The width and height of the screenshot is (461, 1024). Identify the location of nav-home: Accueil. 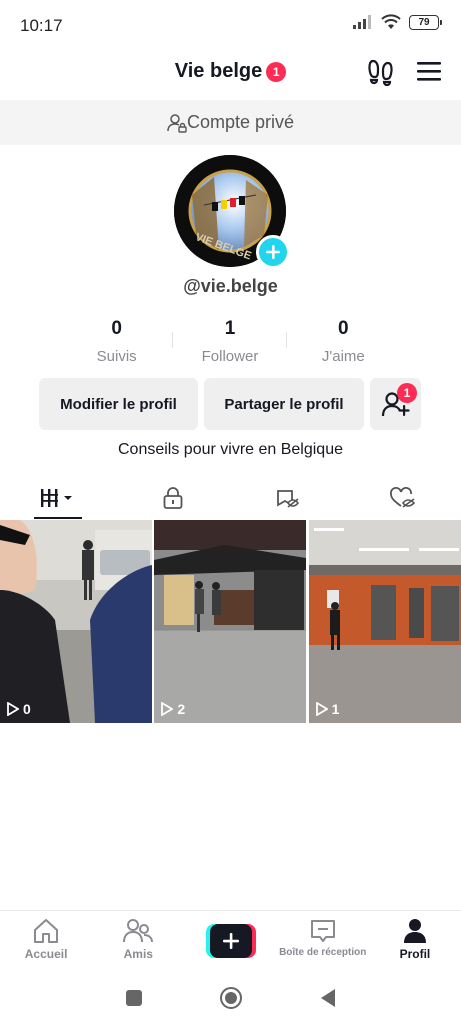
(46, 940).